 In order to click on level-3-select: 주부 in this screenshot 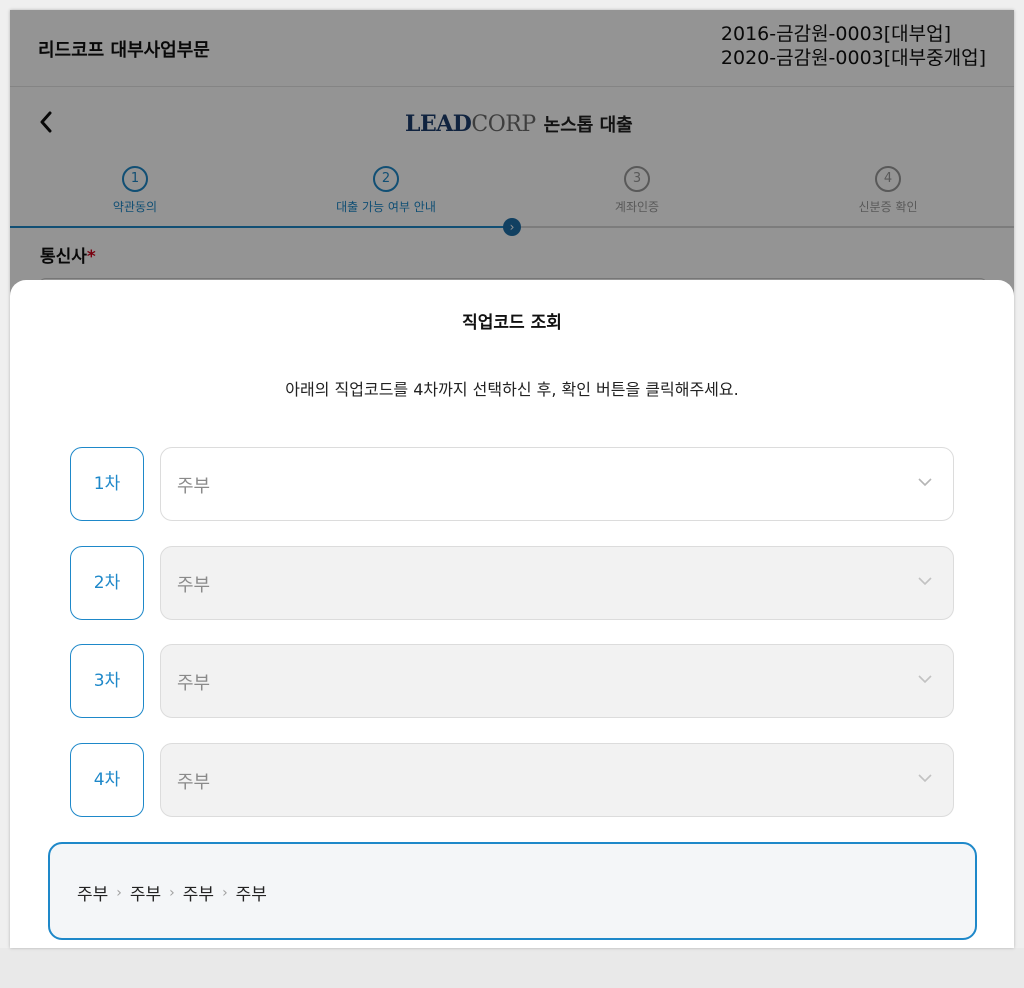, I will do `click(557, 681)`.